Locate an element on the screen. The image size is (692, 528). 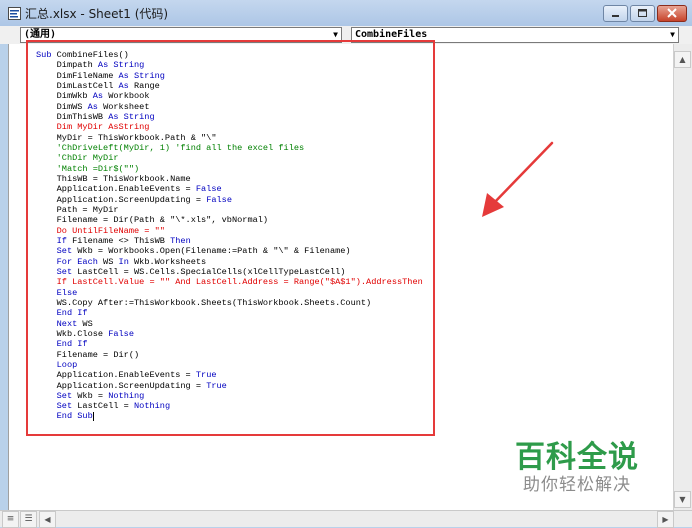
maximize-icon is located at coordinates (642, 13).